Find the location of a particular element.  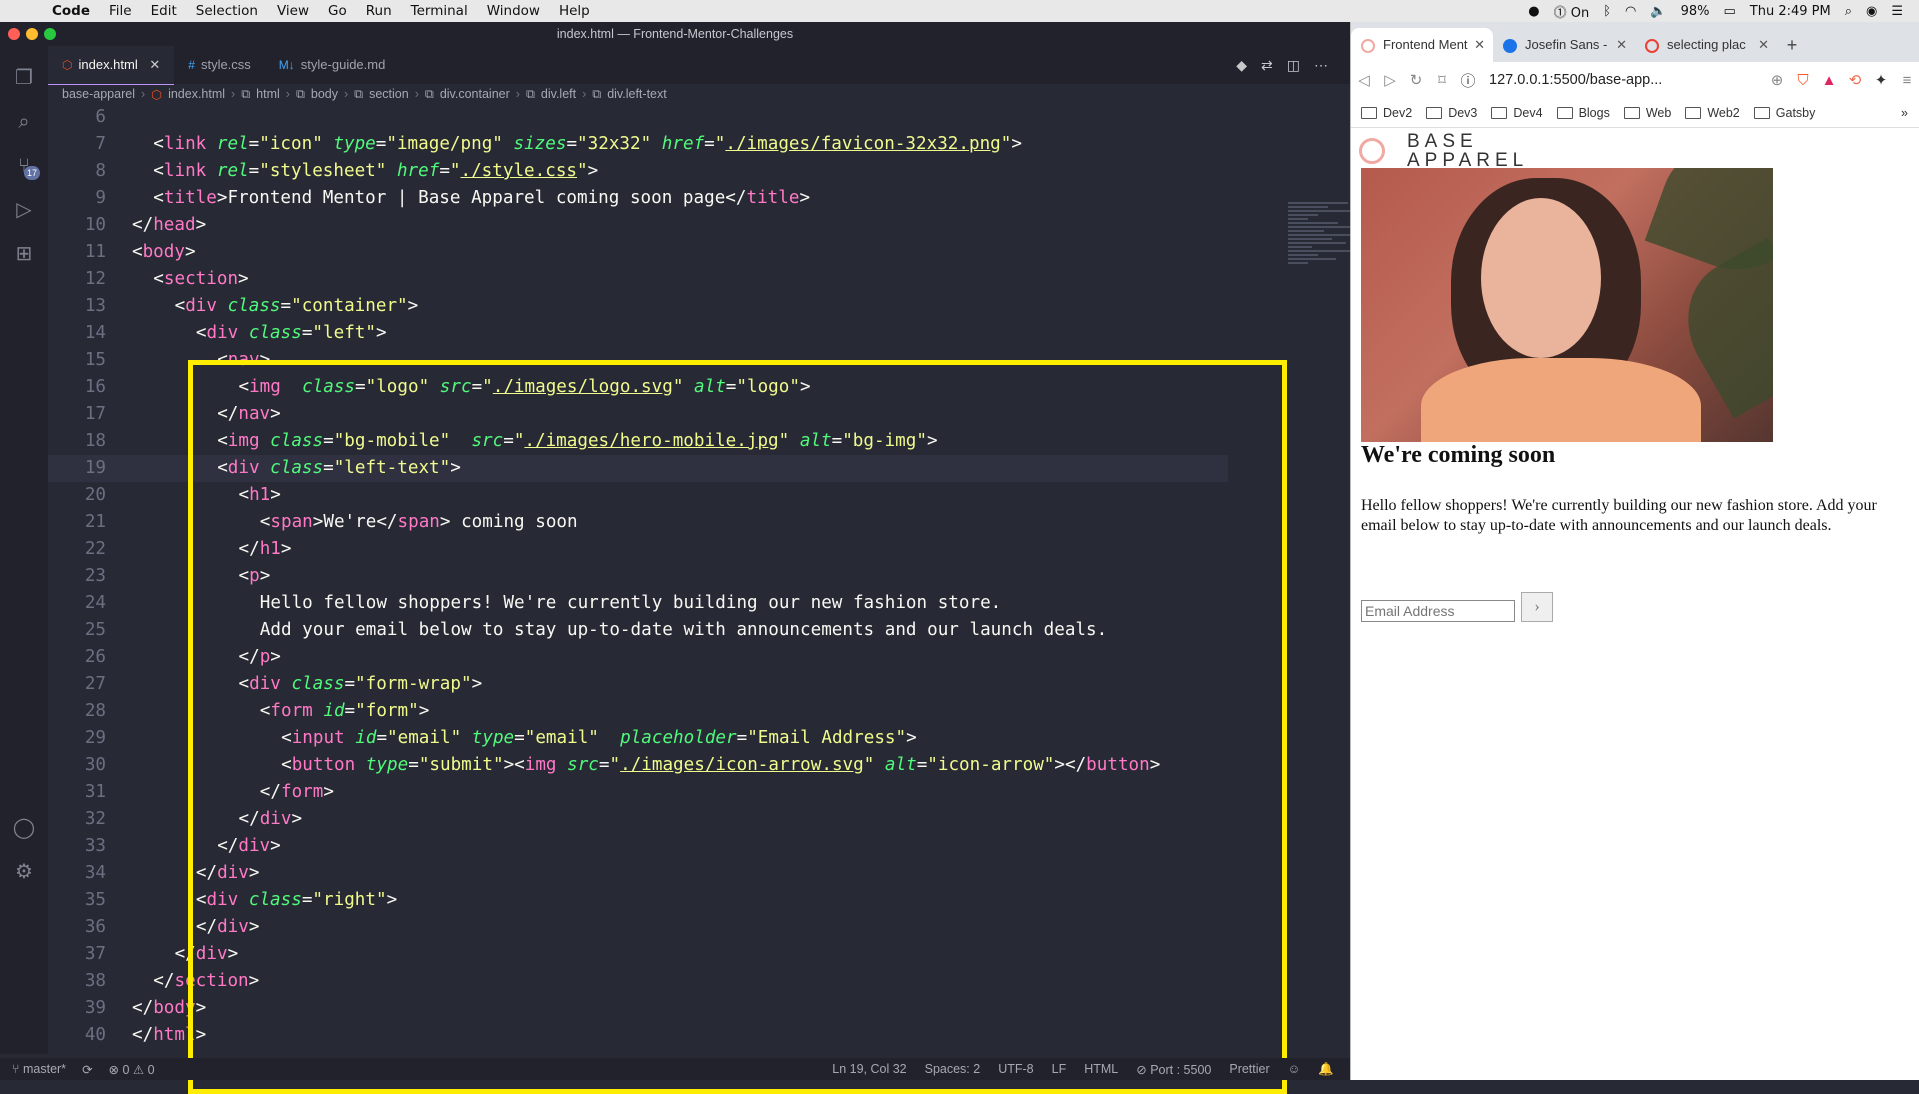

bookmark-folder-dev3: Dev3 is located at coordinates (1451, 113).